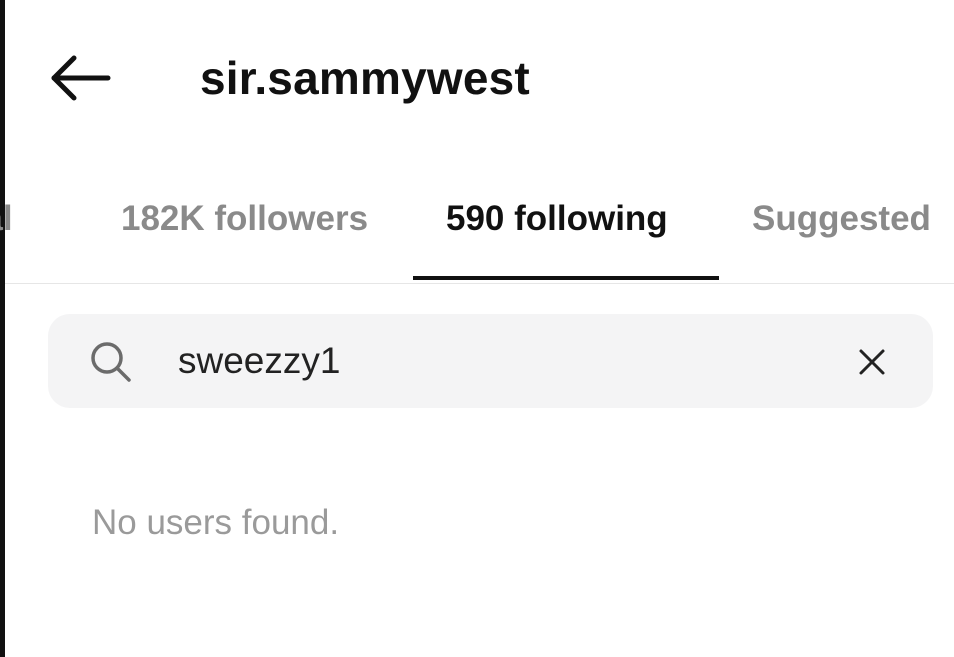 This screenshot has width=954, height=657. What do you see at coordinates (557, 219) in the screenshot?
I see `tab-following: 590 following` at bounding box center [557, 219].